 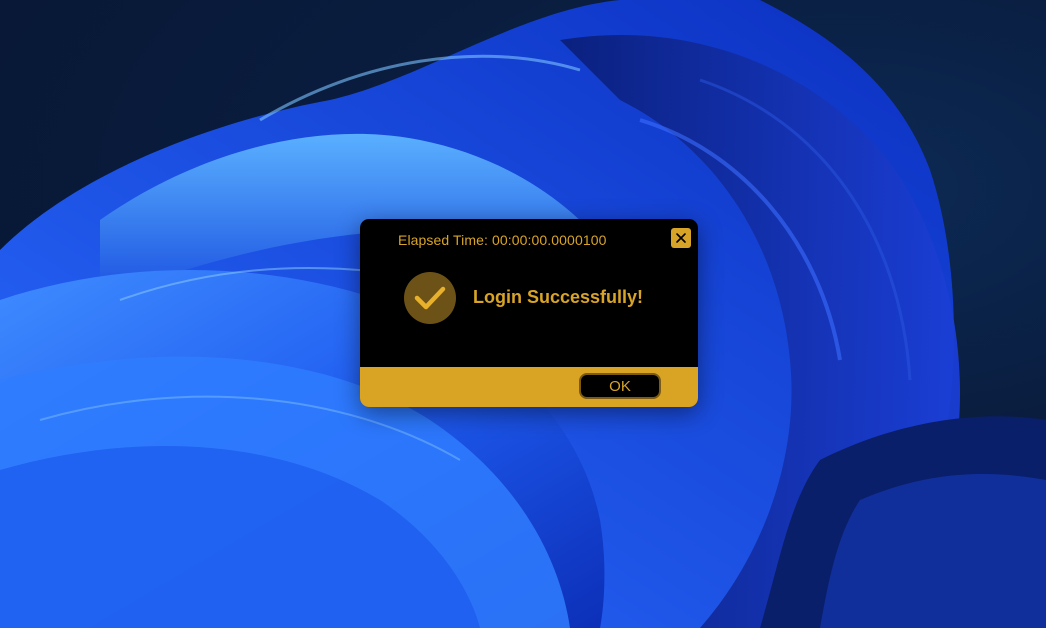 I want to click on ok-button: OK, so click(x=620, y=386).